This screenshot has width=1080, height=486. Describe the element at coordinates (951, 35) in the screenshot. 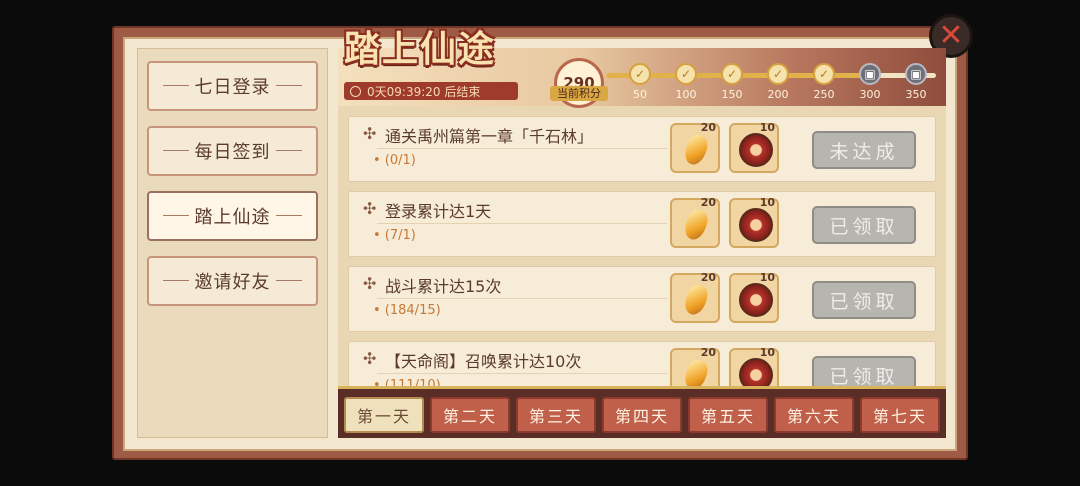

I see `close-icon: ✕` at that location.